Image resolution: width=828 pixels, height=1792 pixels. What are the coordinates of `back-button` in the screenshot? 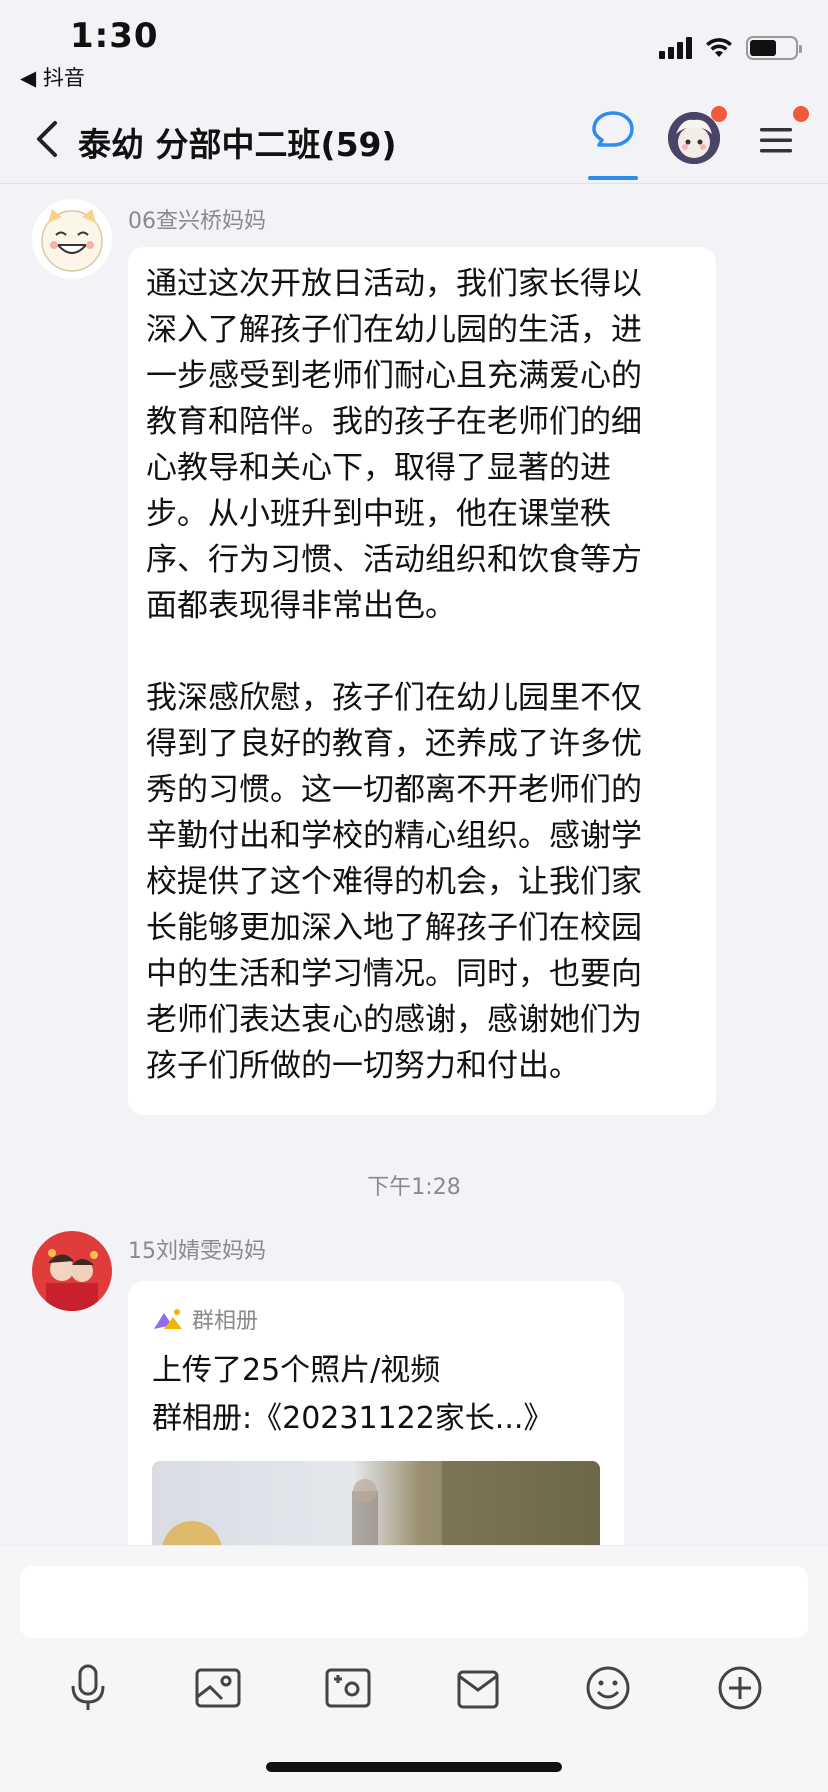 It's located at (47, 139).